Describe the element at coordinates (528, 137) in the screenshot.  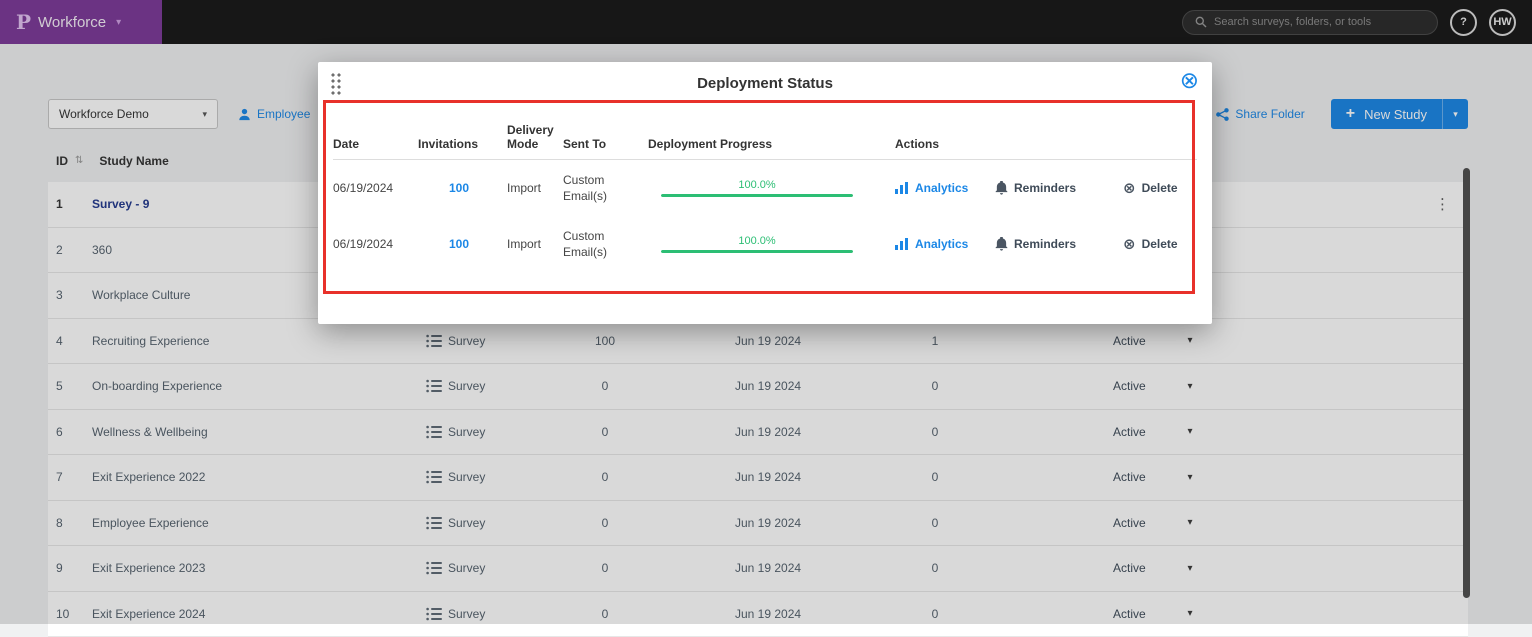
I see `column-header-delivery-mode: Delivery Mode` at that location.